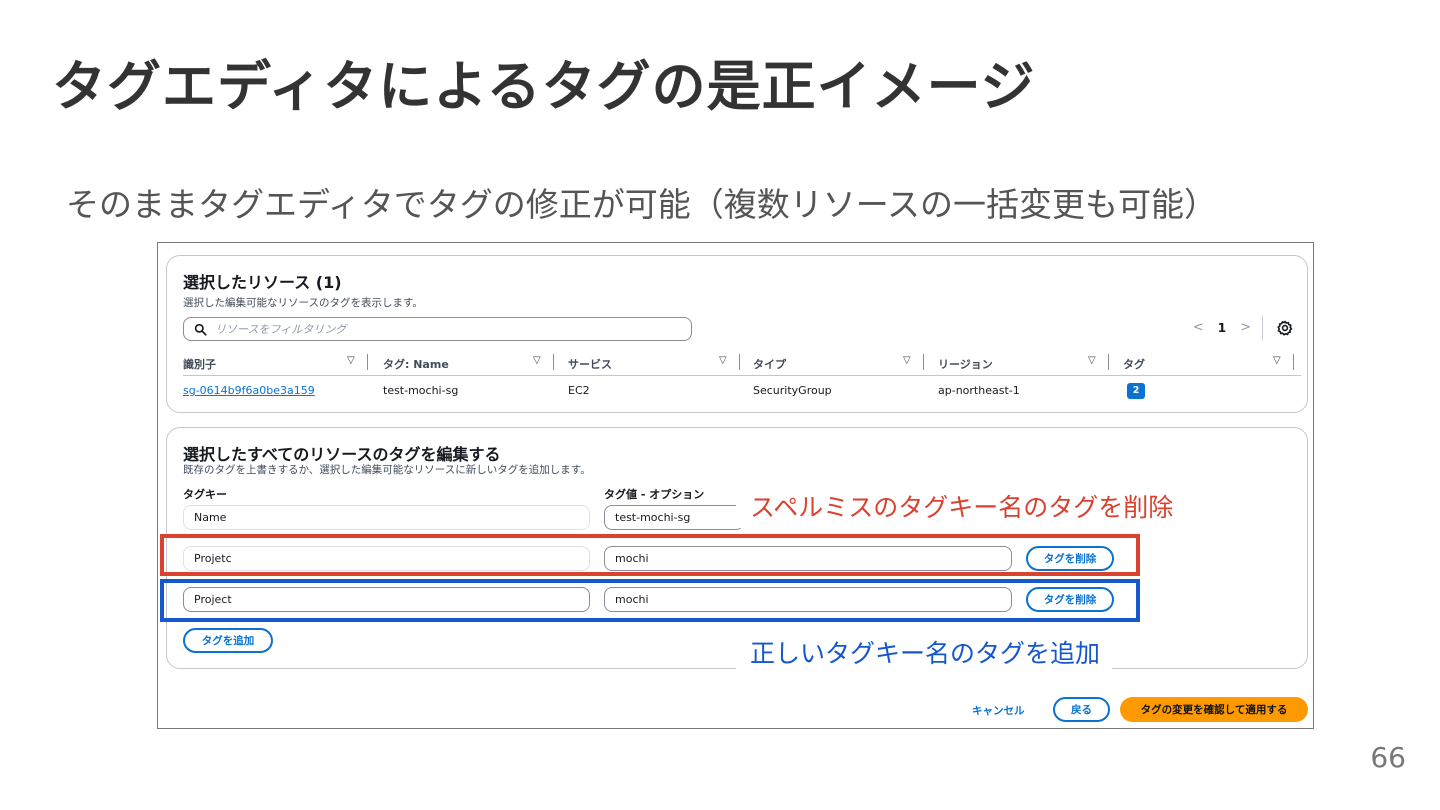 The height and width of the screenshot is (810, 1440). What do you see at coordinates (262, 282) in the screenshot?
I see `selected-resources-heading: 選択したリソース (1)` at bounding box center [262, 282].